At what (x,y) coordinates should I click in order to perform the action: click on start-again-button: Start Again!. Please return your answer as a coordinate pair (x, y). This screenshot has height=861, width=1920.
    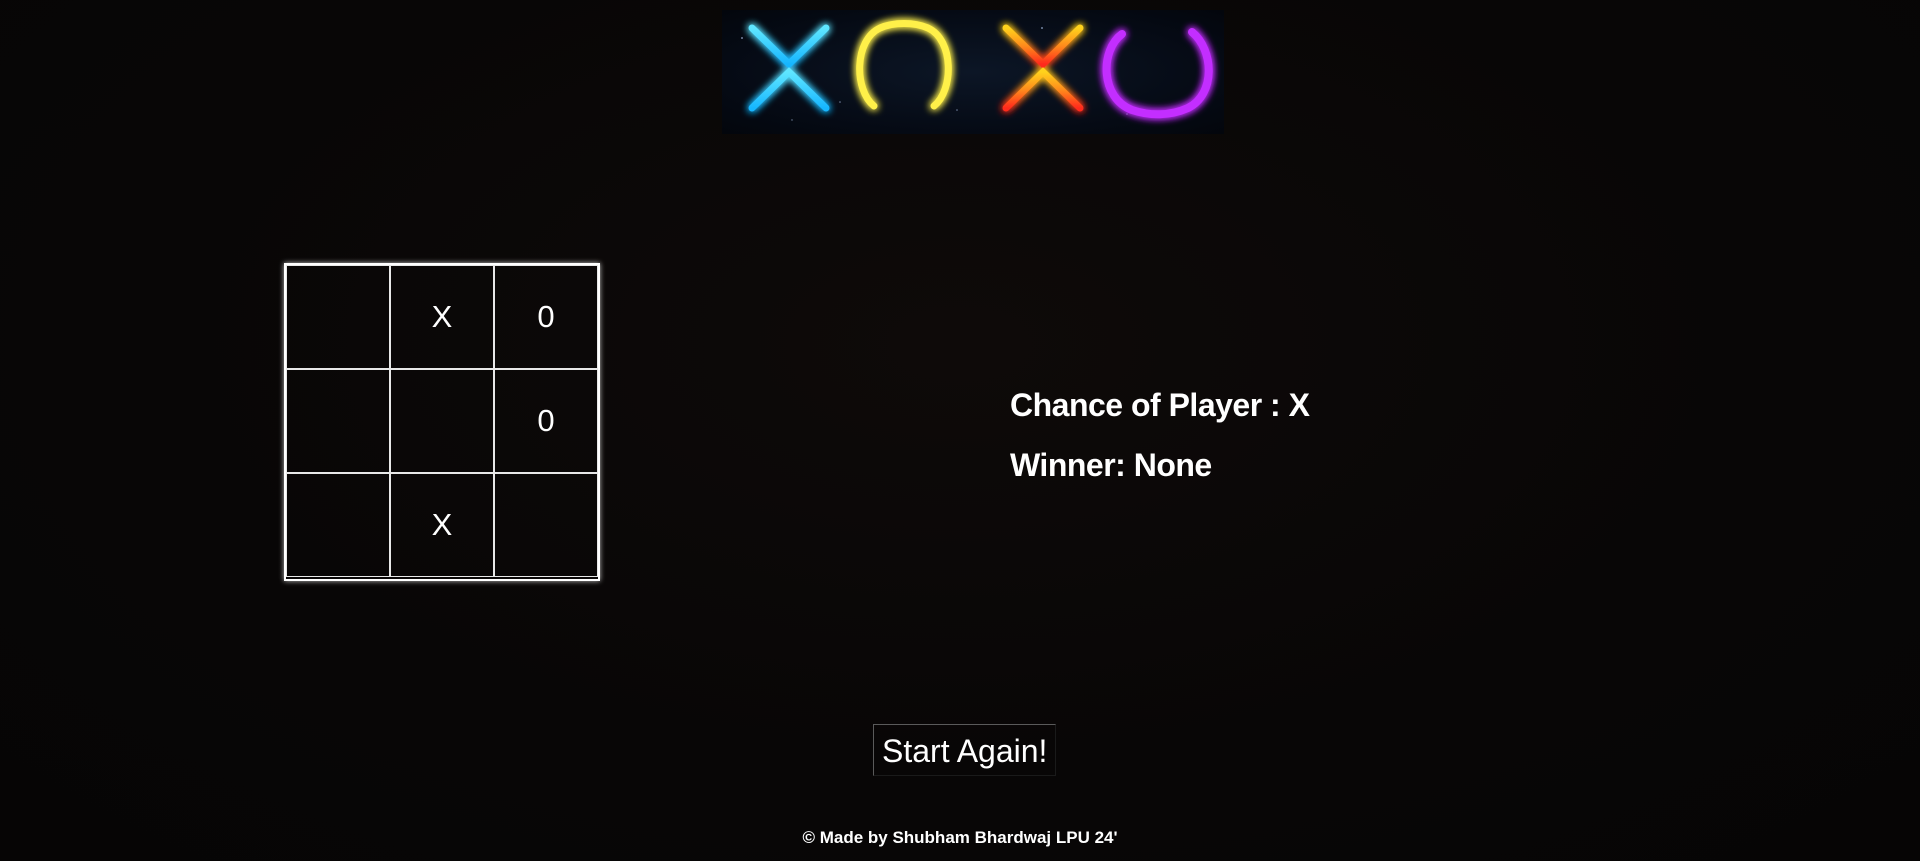
    Looking at the image, I should click on (965, 750).